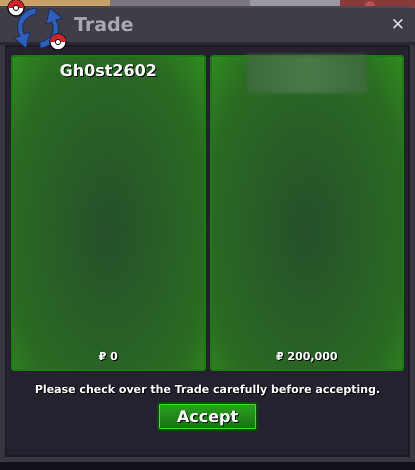  What do you see at coordinates (104, 25) in the screenshot?
I see `window-title: Trade` at bounding box center [104, 25].